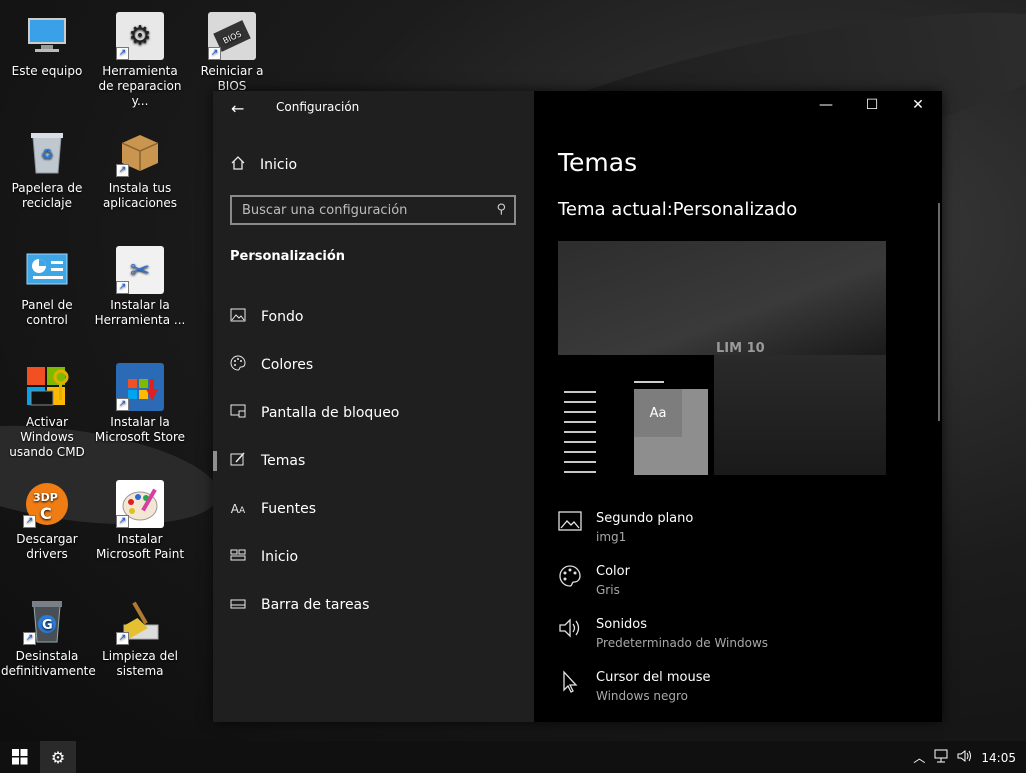 This screenshot has width=1026, height=773. I want to click on desktop-icon-papelera: ♻ Papelera de reciclaje, so click(47, 170).